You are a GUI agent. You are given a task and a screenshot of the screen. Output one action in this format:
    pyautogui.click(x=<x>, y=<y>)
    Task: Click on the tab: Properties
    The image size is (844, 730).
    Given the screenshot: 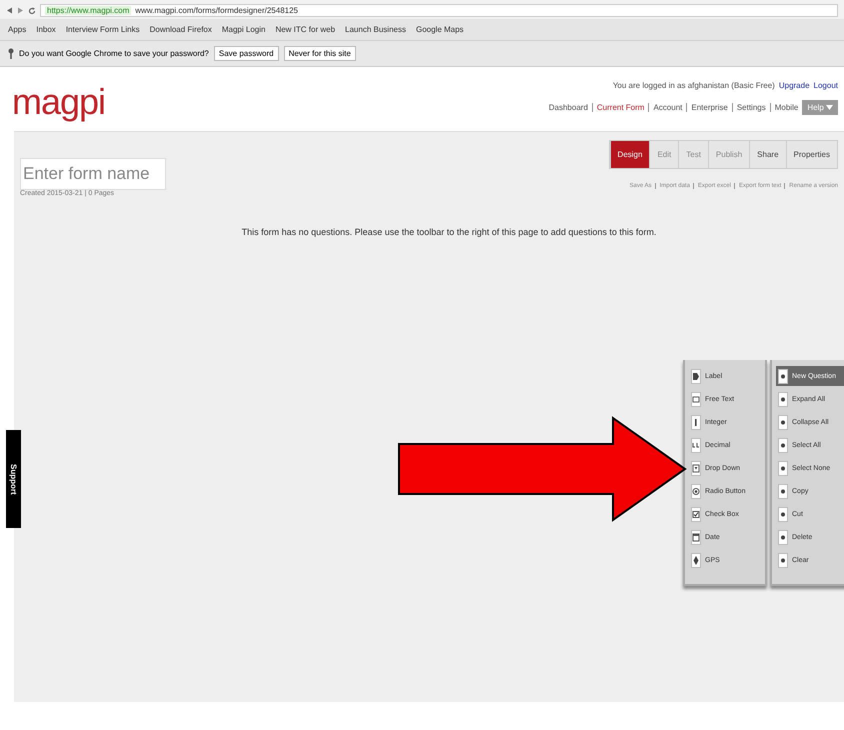 What is the action you would take?
    pyautogui.click(x=811, y=154)
    